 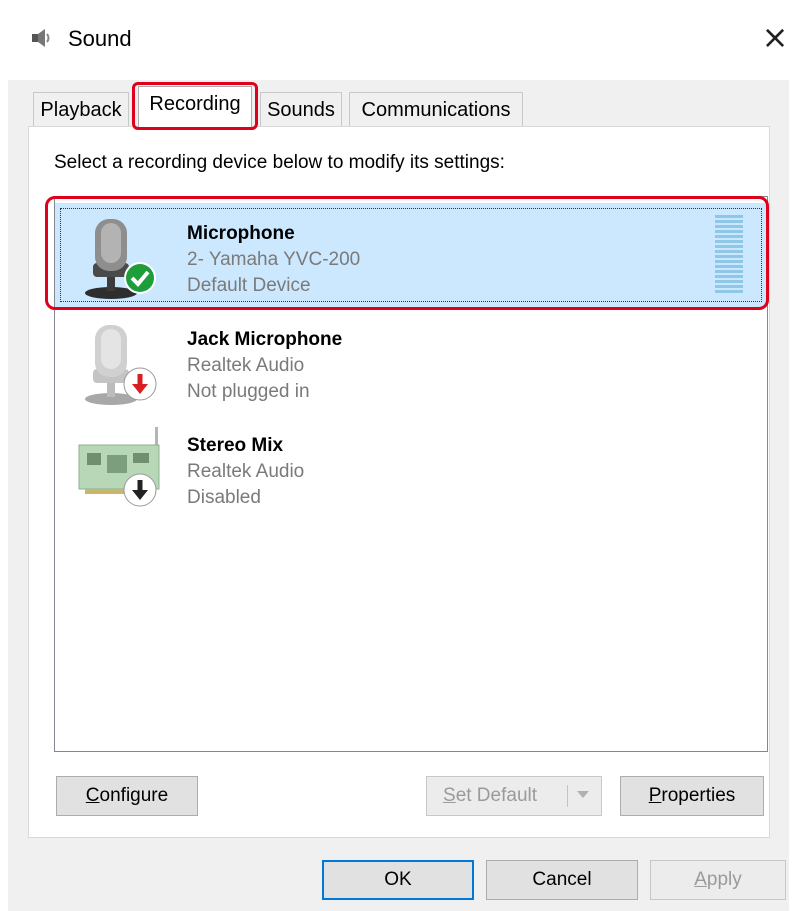 I want to click on title-bar: Sound ×, so click(x=398, y=40).